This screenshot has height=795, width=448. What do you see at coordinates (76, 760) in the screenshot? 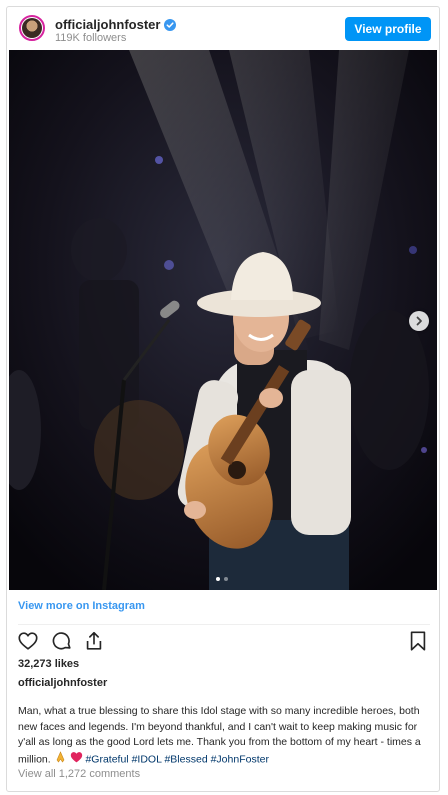
I see `red-heart-emoji-icon` at bounding box center [76, 760].